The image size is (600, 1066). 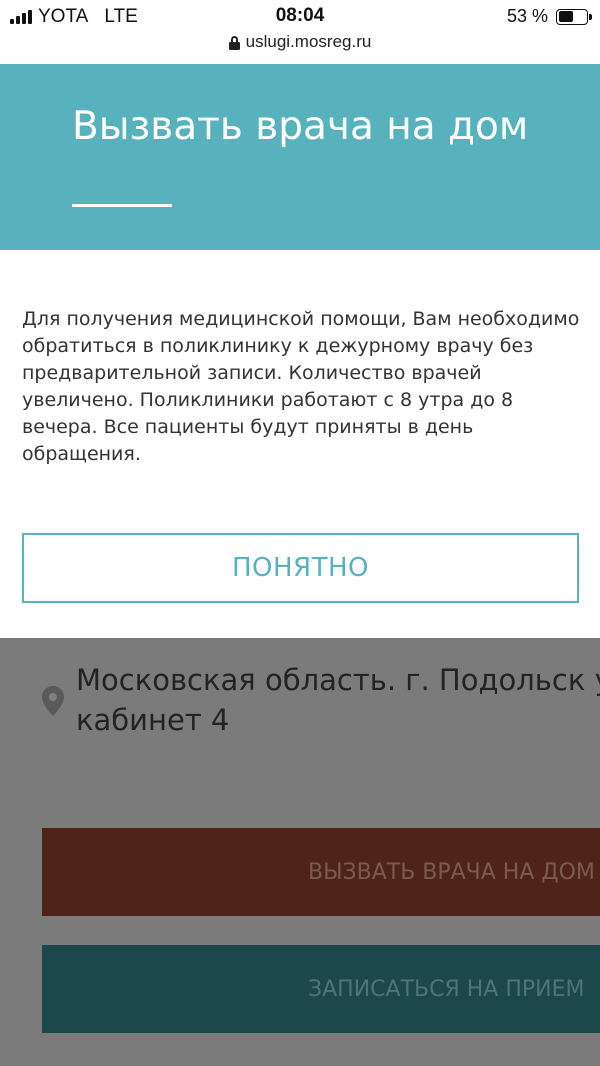 What do you see at coordinates (308, 41) in the screenshot?
I see `url-text: uslugi.mosreg.ru` at bounding box center [308, 41].